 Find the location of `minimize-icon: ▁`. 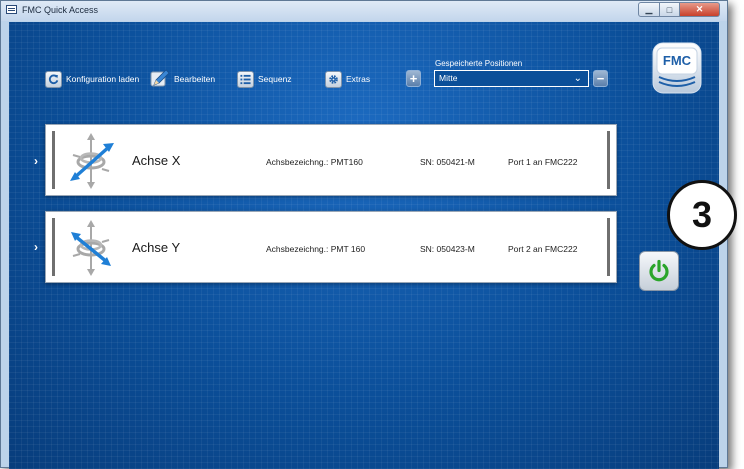

minimize-icon: ▁ is located at coordinates (649, 9).